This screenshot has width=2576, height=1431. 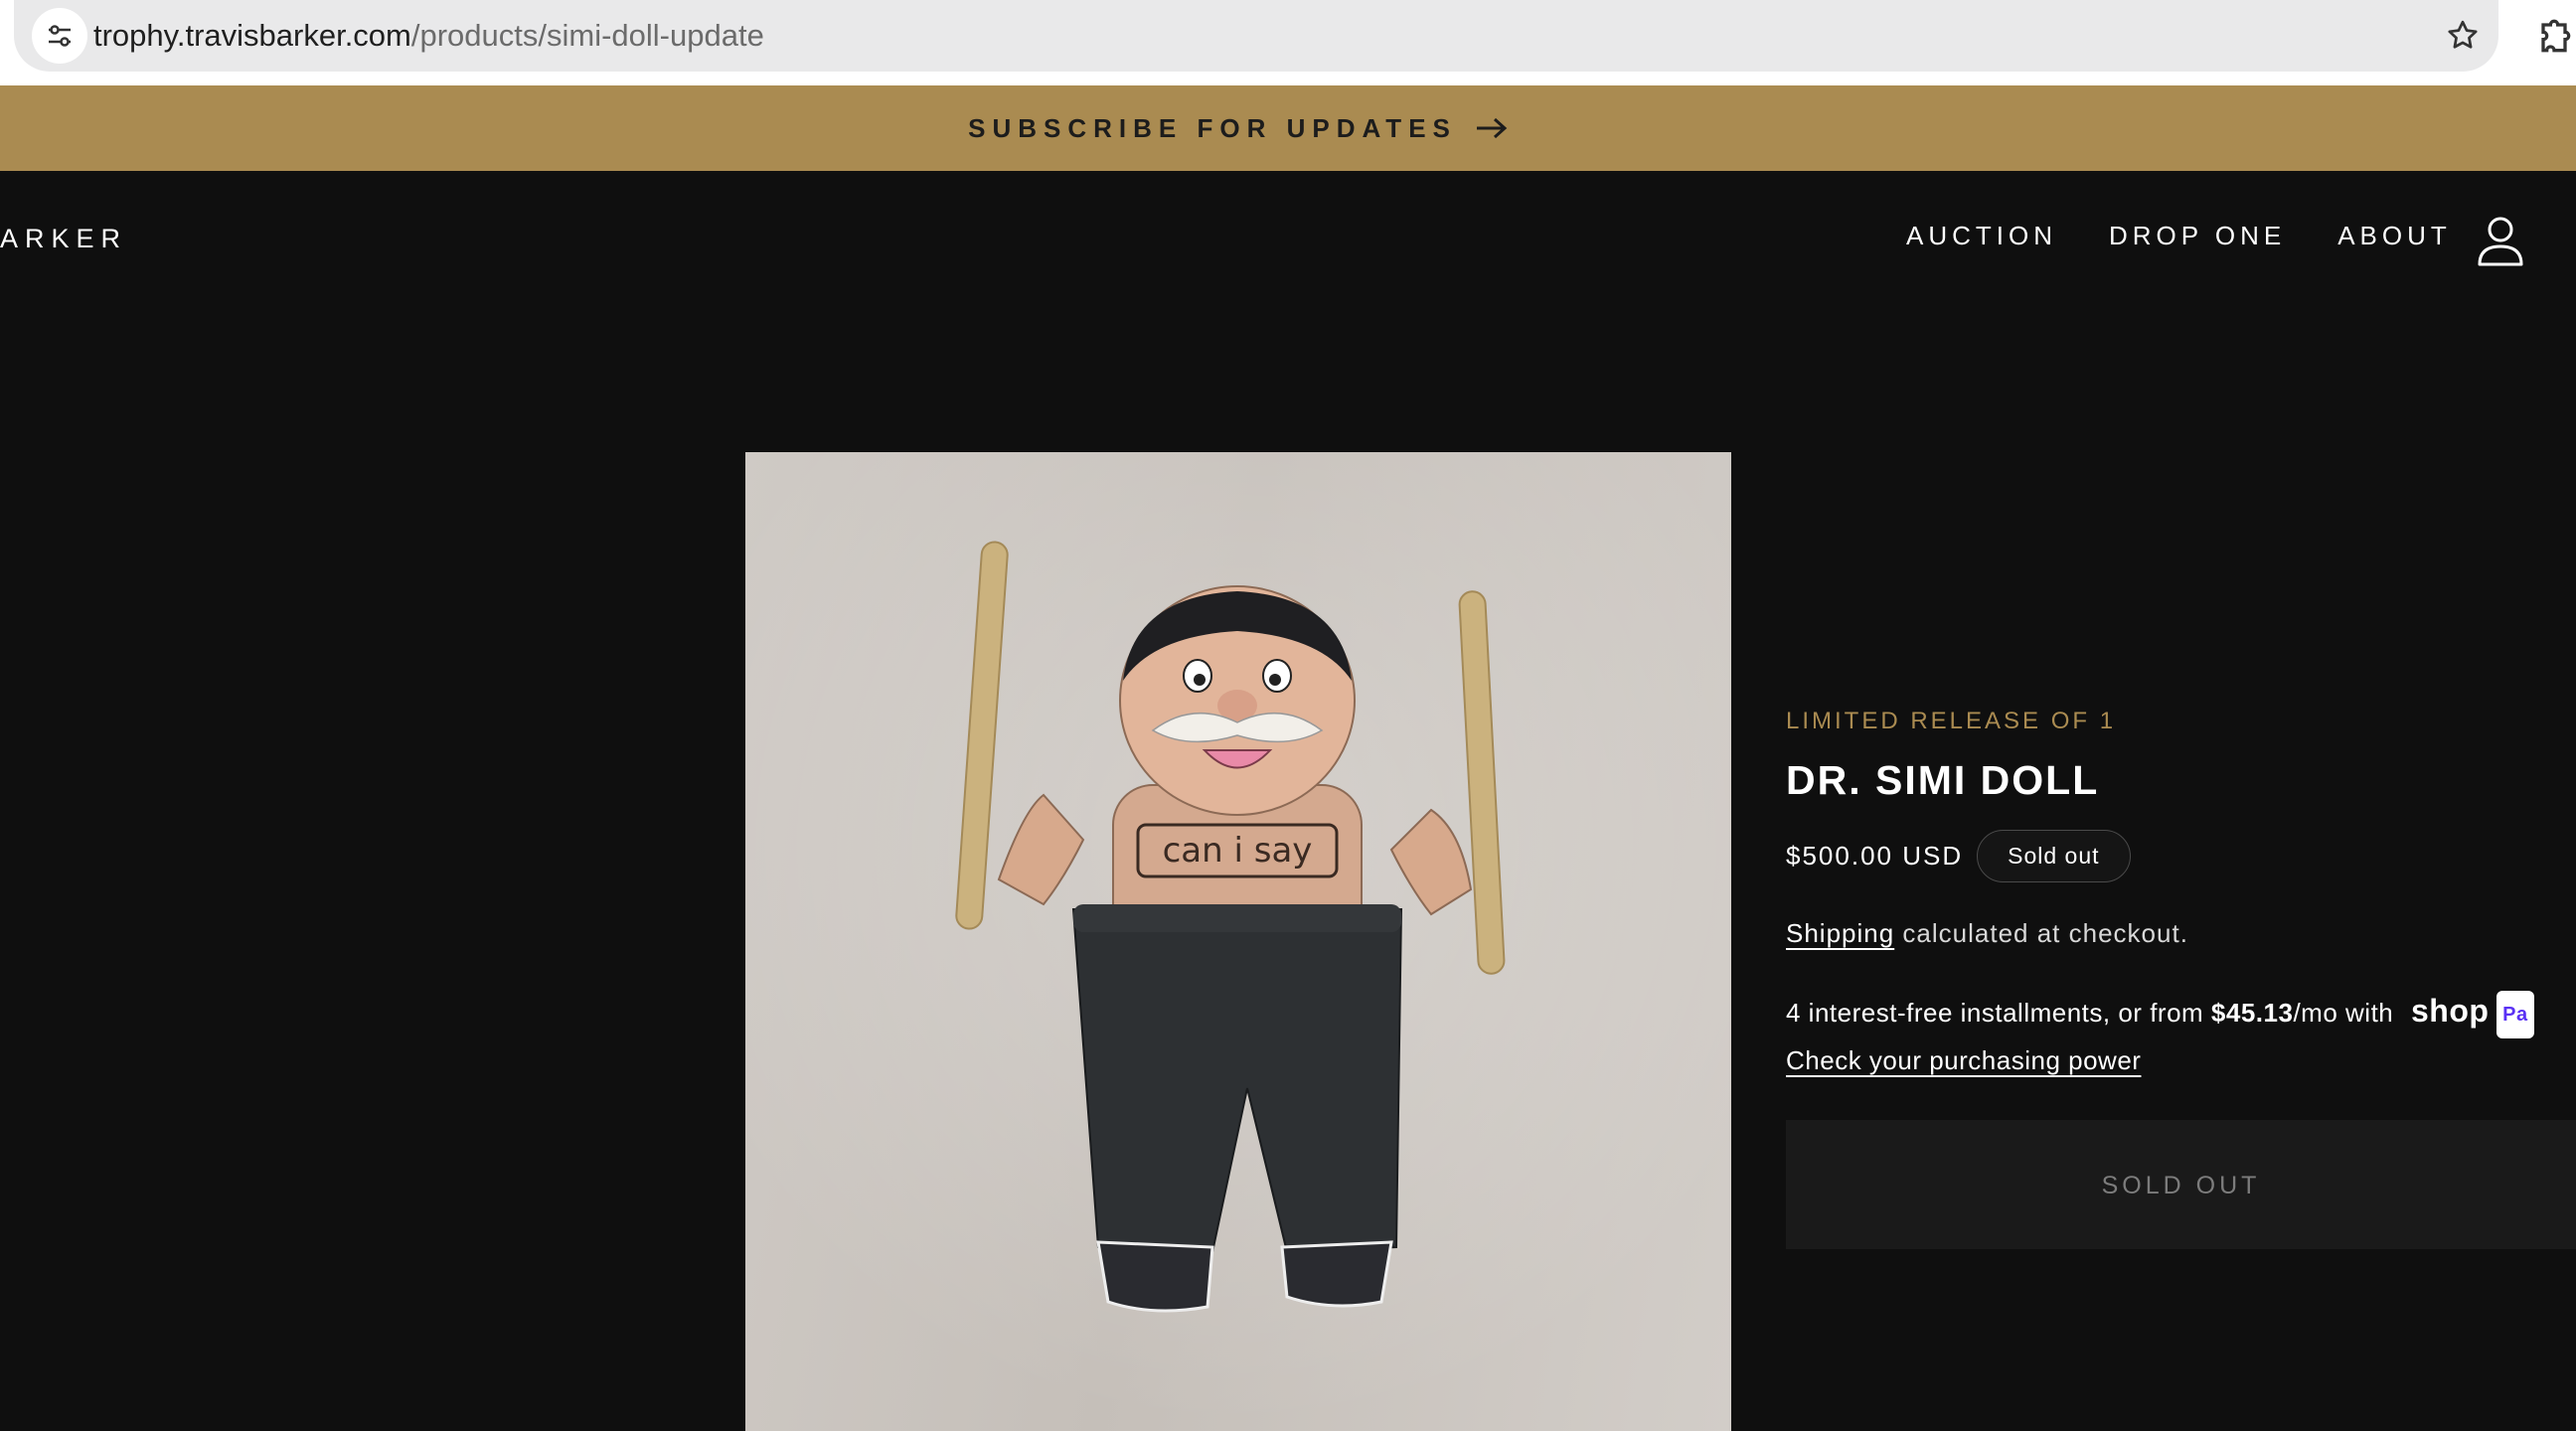 I want to click on url-path: /products/simi-doll-update, so click(x=587, y=35).